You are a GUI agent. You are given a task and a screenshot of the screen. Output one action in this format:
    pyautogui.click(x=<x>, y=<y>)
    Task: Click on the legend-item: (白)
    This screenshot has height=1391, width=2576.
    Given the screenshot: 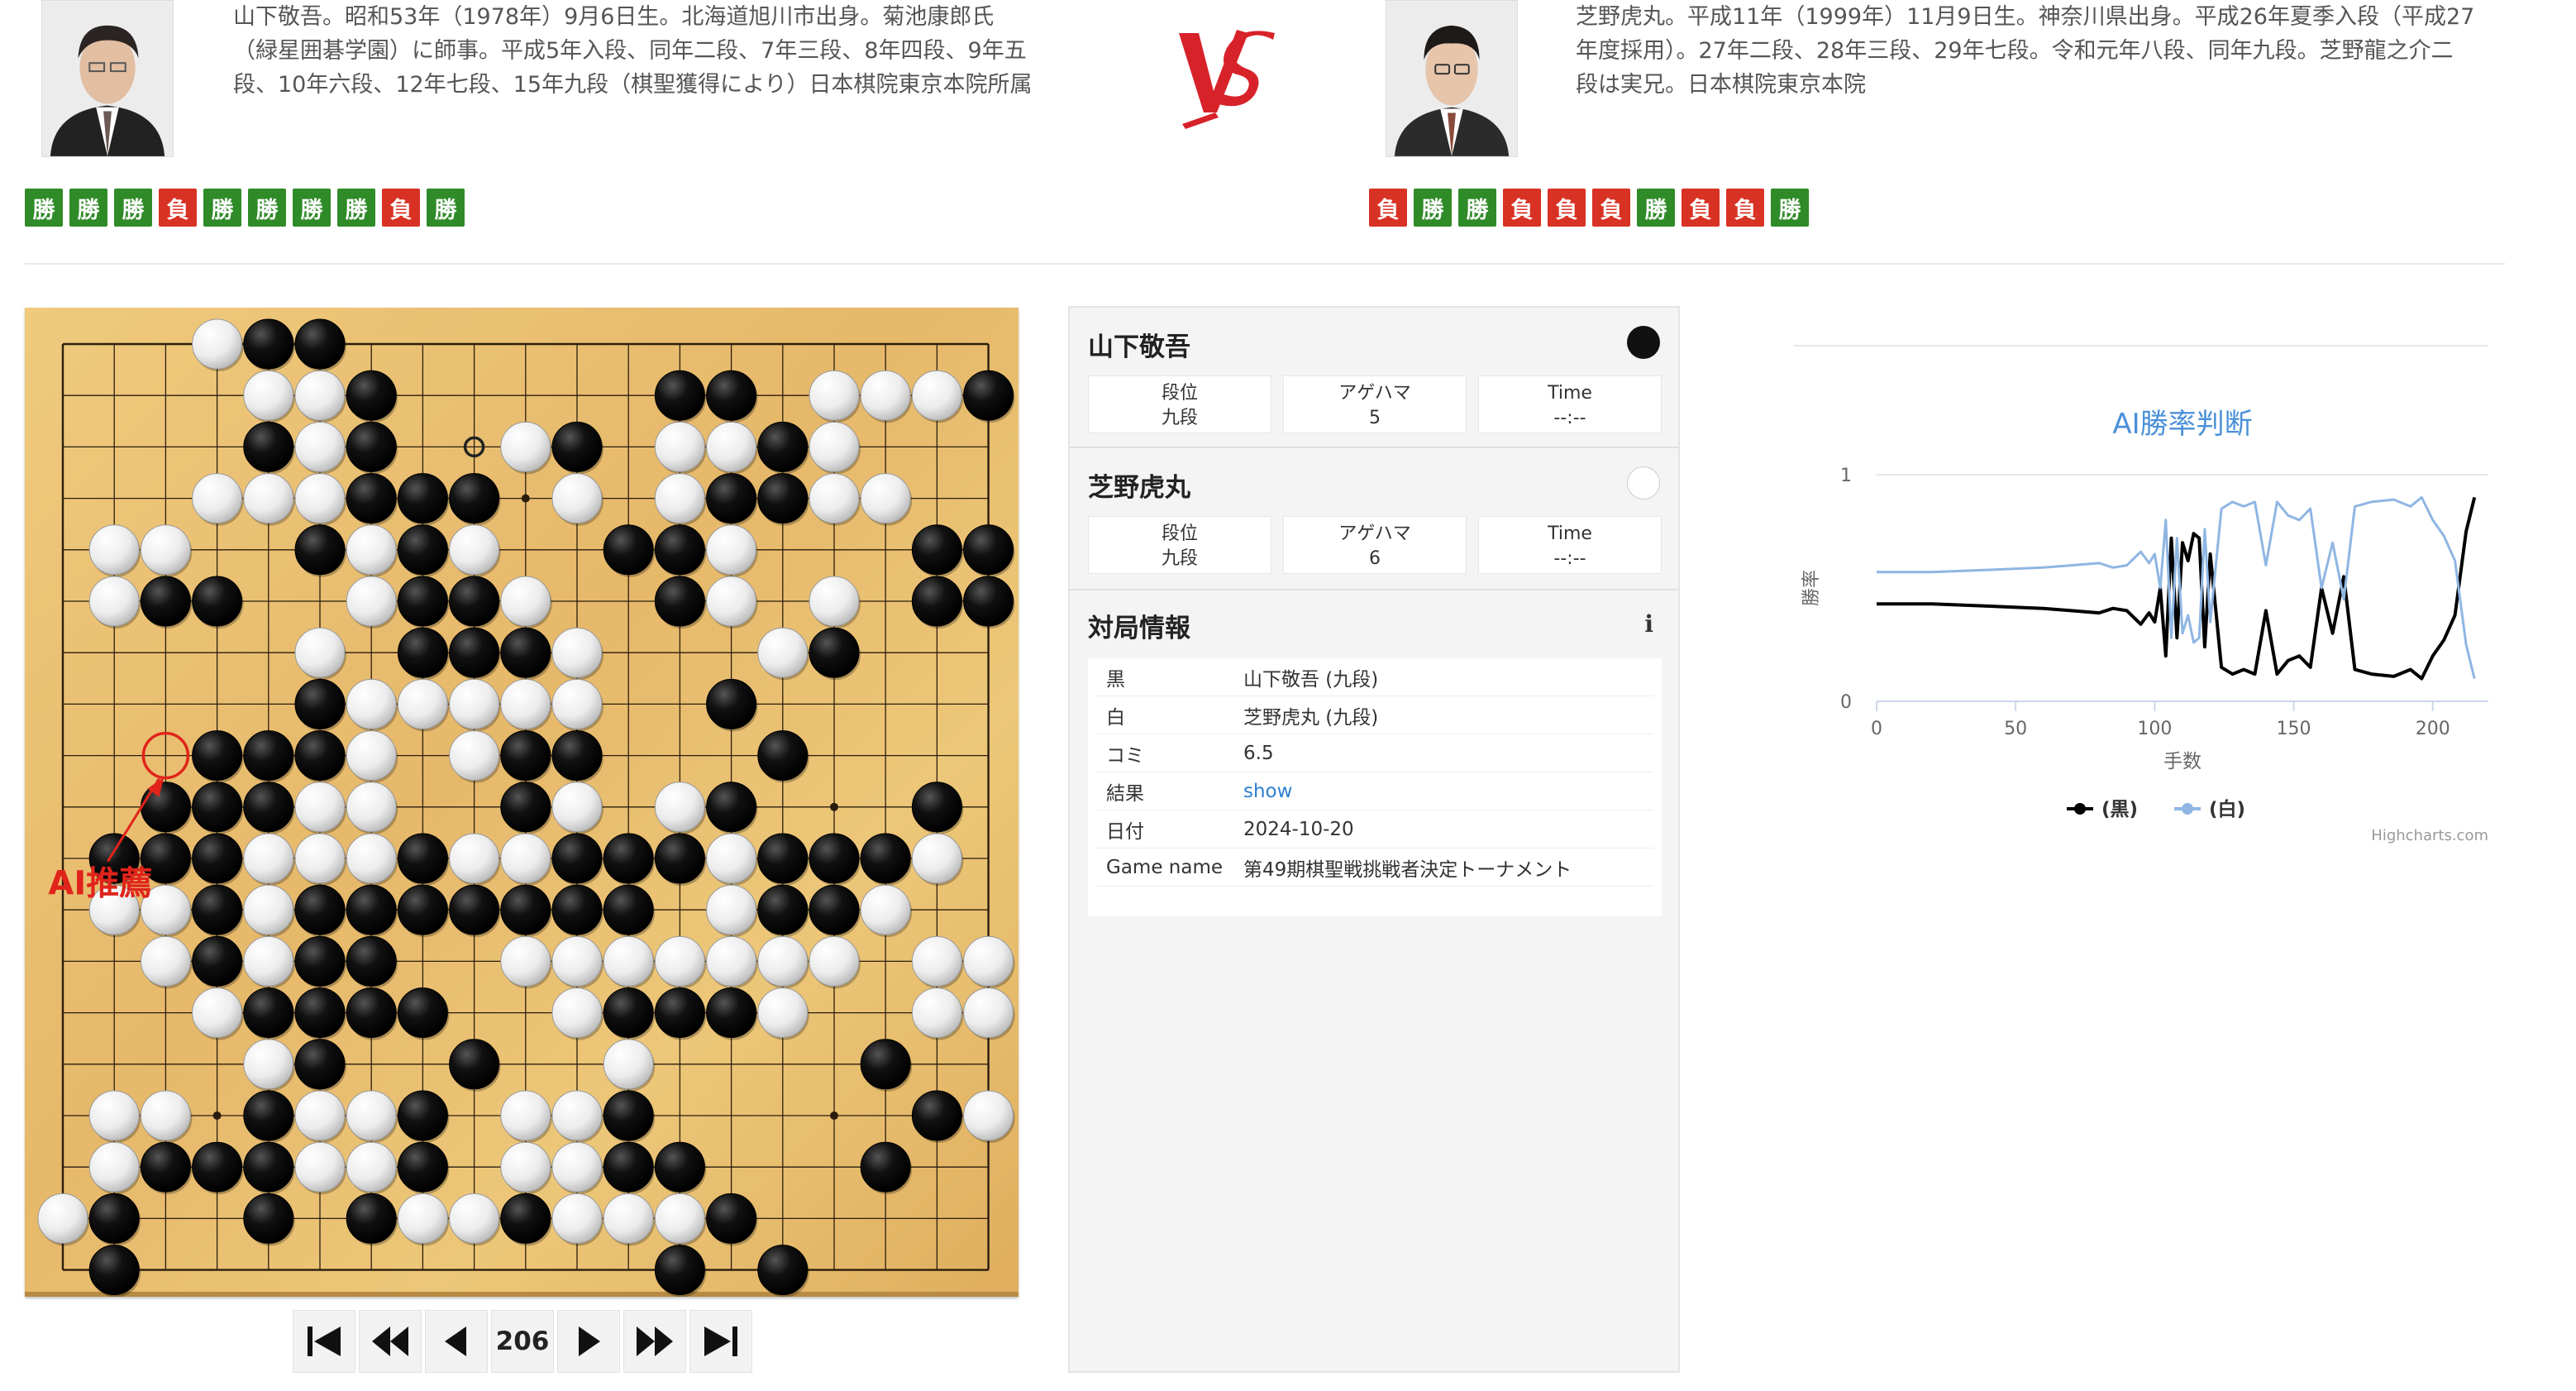 What is the action you would take?
    pyautogui.click(x=2209, y=809)
    